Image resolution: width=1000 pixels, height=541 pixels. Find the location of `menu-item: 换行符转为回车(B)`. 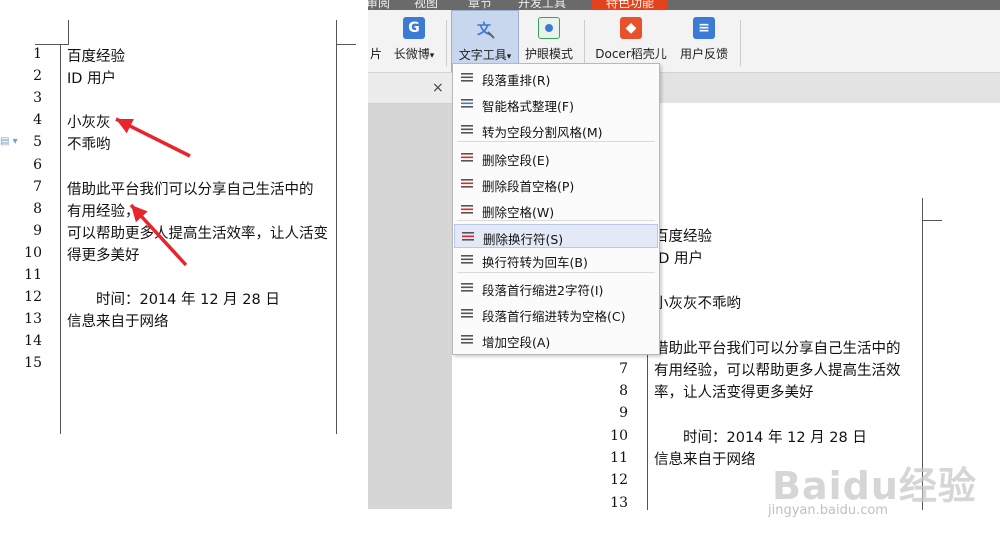

menu-item: 换行符转为回车(B) is located at coordinates (556, 260).